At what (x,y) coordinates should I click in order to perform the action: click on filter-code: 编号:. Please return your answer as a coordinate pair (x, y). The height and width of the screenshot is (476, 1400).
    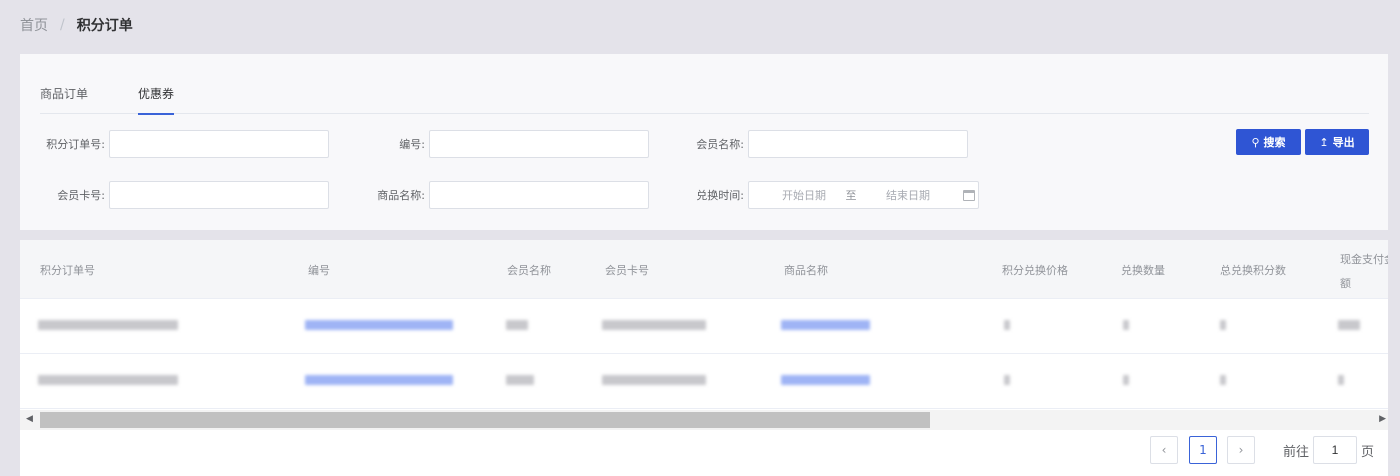
    Looking at the image, I should click on (504, 144).